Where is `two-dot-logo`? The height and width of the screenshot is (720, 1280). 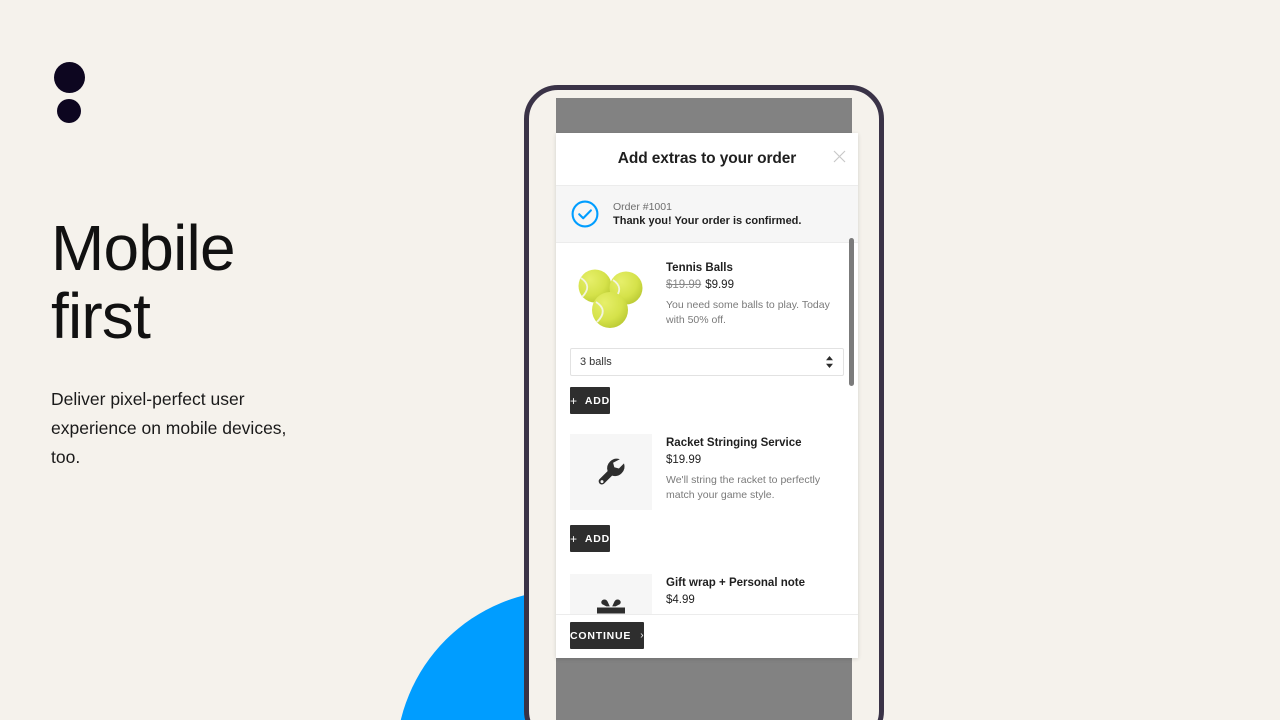 two-dot-logo is located at coordinates (71, 95).